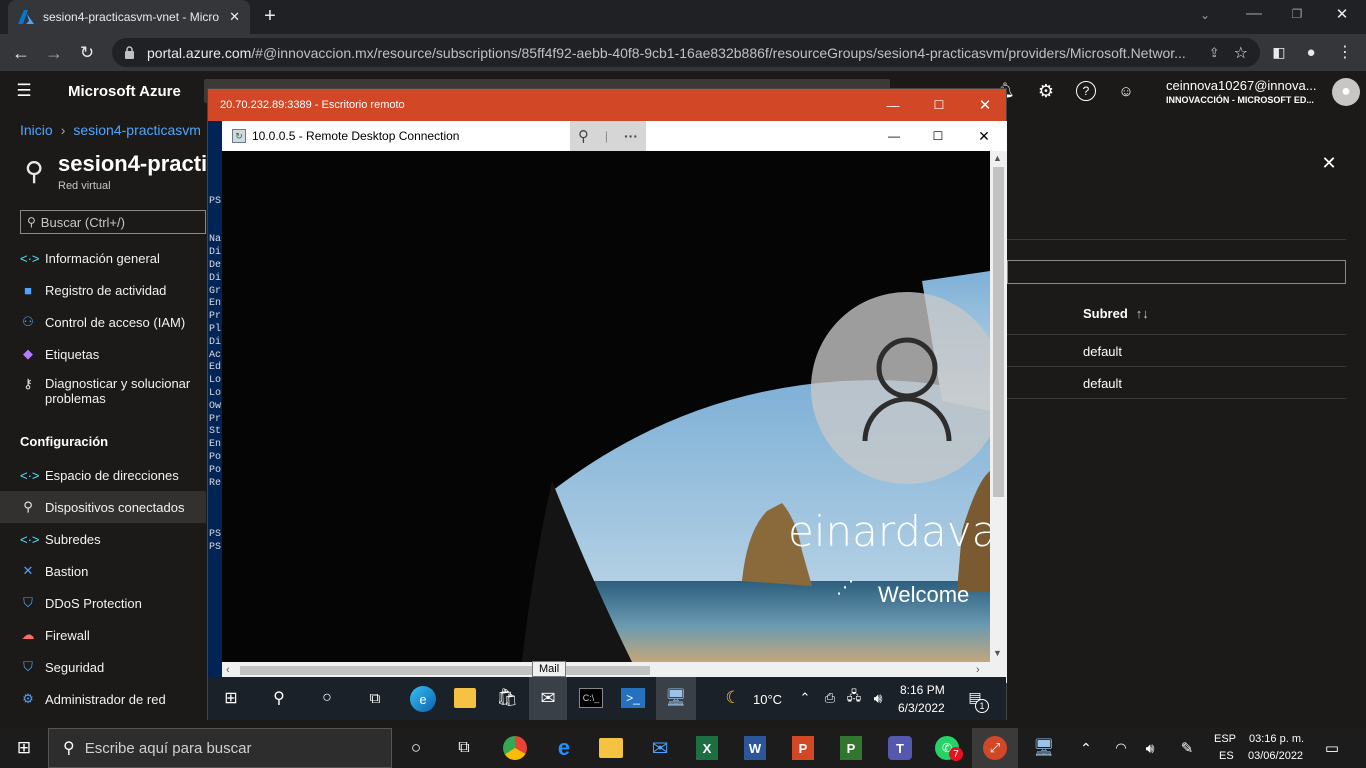 The height and width of the screenshot is (768, 1366). Describe the element at coordinates (1329, 163) in the screenshot. I see `close-blade-icon: ✕` at that location.